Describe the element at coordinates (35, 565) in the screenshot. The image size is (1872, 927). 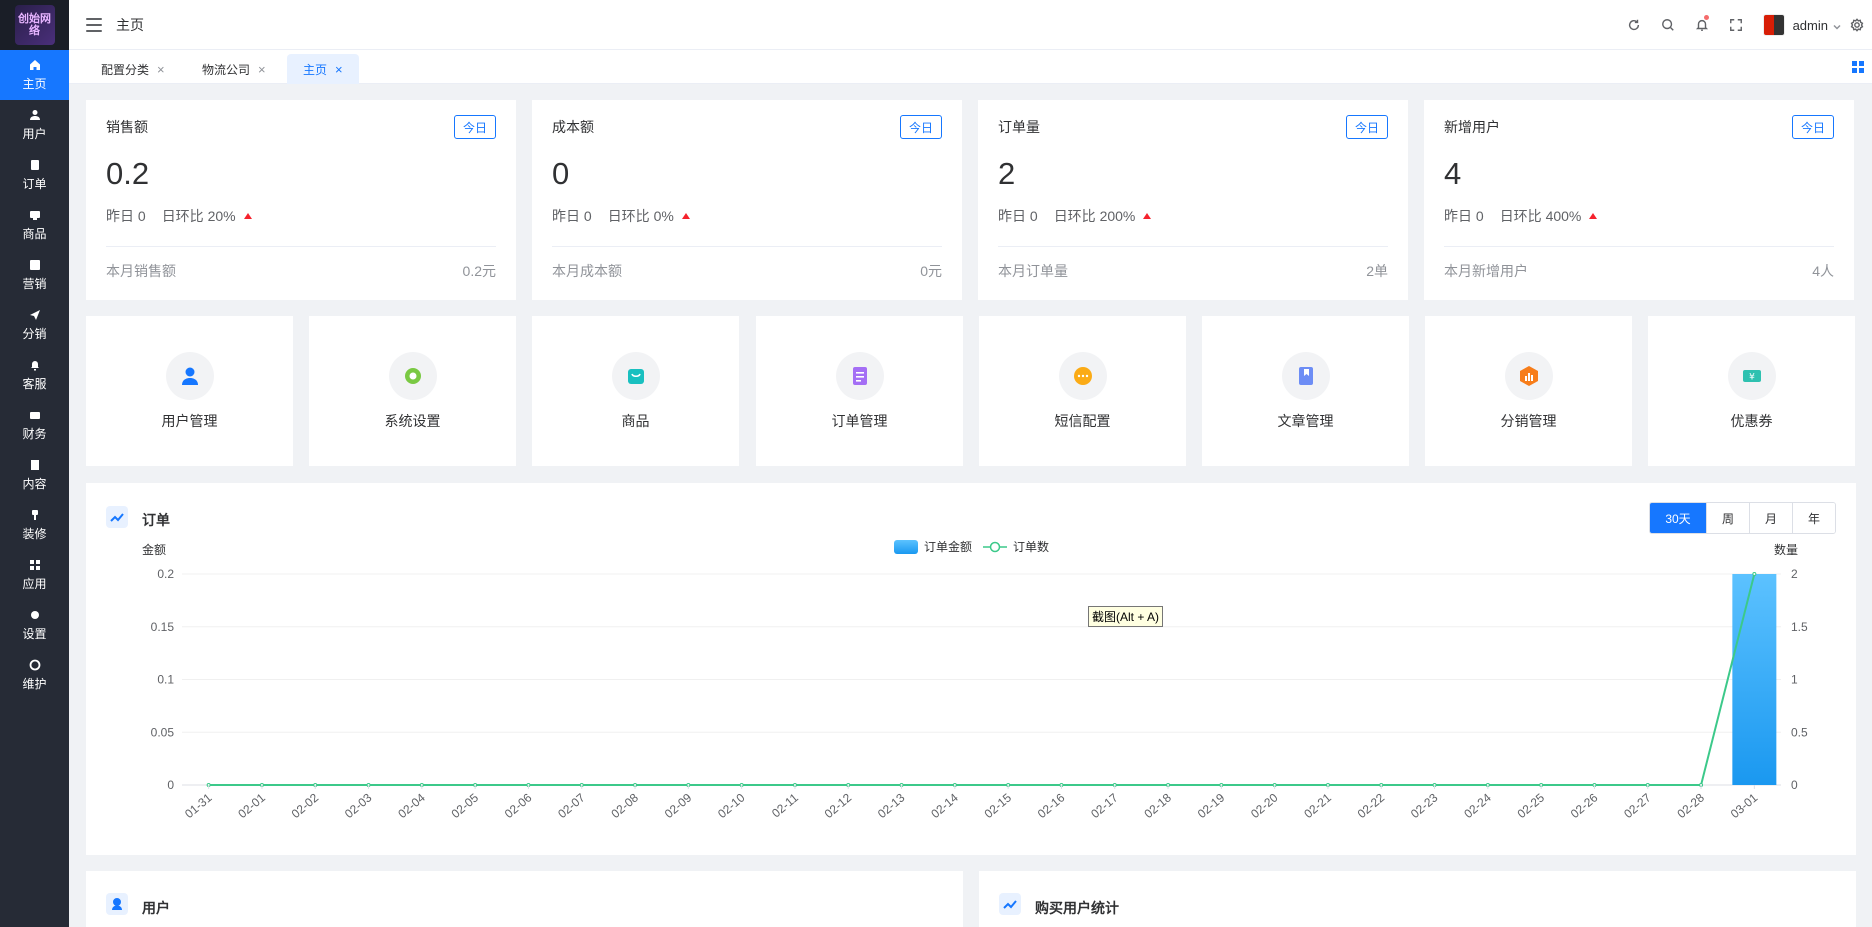
I see `apps-icon` at that location.